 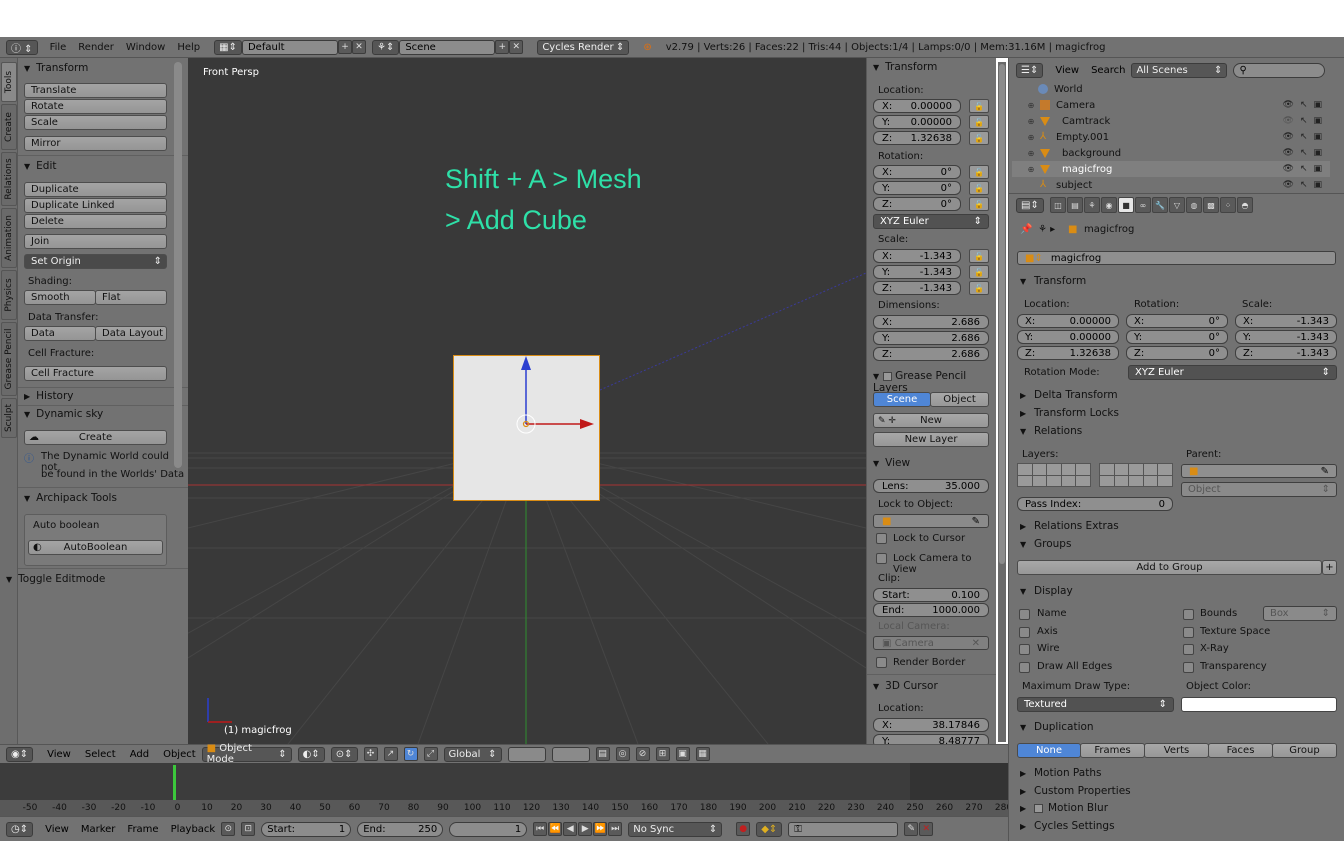 What do you see at coordinates (1108, 70) in the screenshot?
I see `outliner-search-menu: Search` at bounding box center [1108, 70].